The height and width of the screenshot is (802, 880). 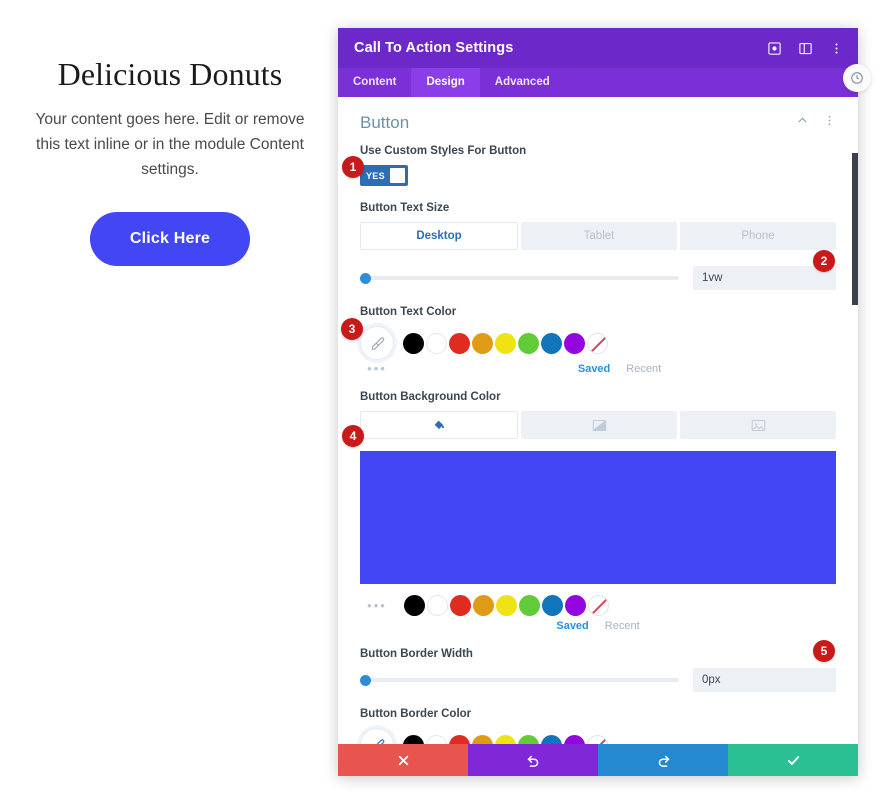 I want to click on modal-tabs: Content Design Advanced, so click(x=598, y=82).